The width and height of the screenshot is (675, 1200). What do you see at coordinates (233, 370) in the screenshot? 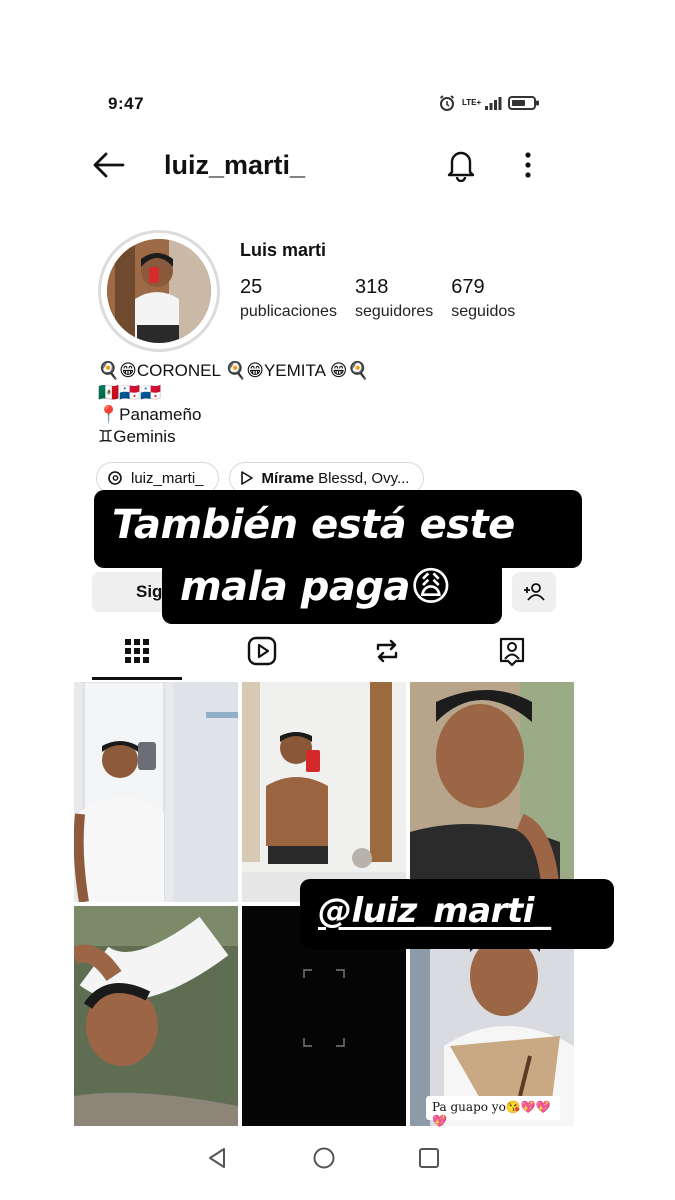
I see `bio-line: 🍳😁CORONEL 🍳😁YEMITA 😁🍳` at bounding box center [233, 370].